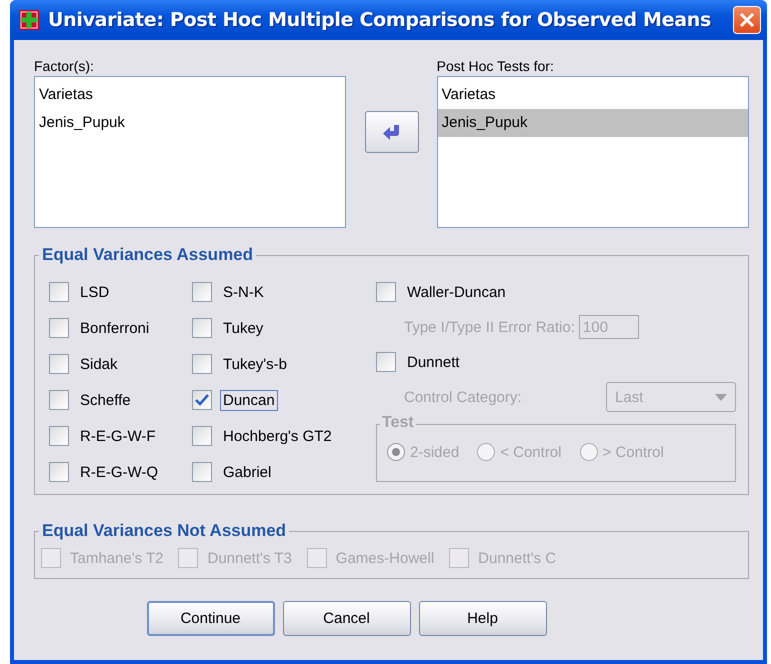  What do you see at coordinates (456, 292) in the screenshot?
I see `checkbox-label: Waller-Duncan` at bounding box center [456, 292].